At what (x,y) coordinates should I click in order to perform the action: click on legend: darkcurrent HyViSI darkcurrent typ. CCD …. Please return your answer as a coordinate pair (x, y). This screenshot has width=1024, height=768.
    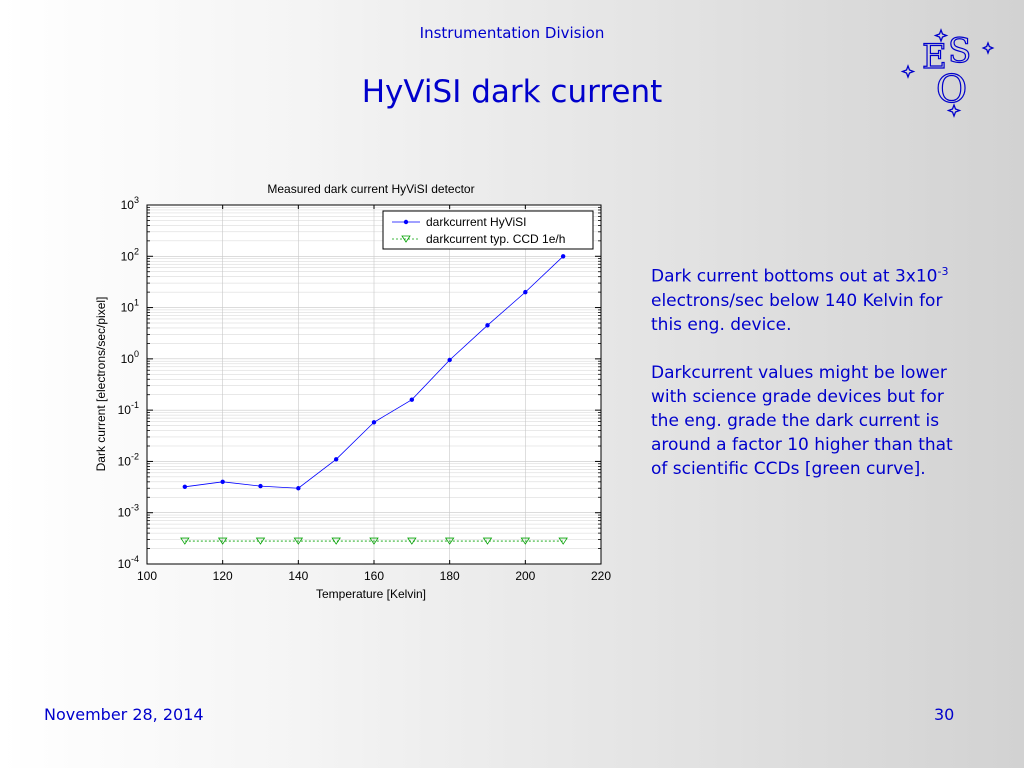
    Looking at the image, I should click on (488, 230).